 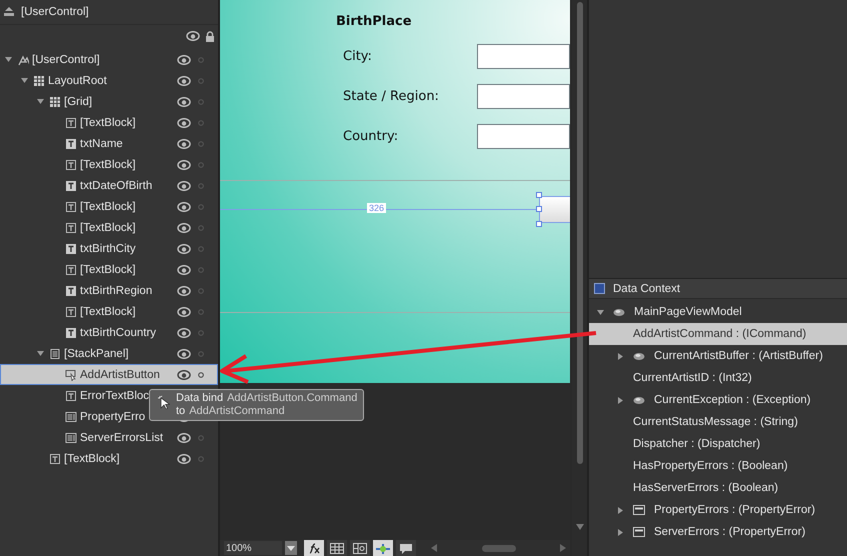 What do you see at coordinates (109, 437) in the screenshot?
I see `tree-item: ServerErrorsList` at bounding box center [109, 437].